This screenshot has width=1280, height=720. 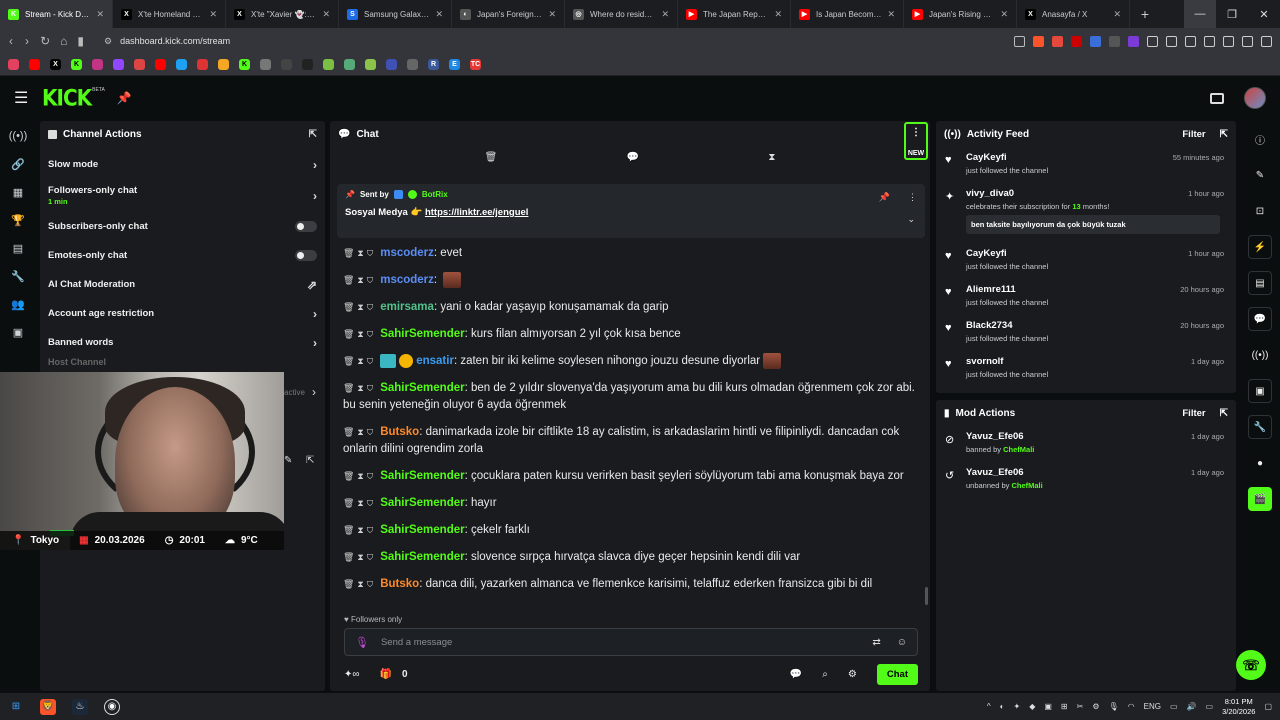 I want to click on analytics-icon: ▦, so click(x=18, y=192).